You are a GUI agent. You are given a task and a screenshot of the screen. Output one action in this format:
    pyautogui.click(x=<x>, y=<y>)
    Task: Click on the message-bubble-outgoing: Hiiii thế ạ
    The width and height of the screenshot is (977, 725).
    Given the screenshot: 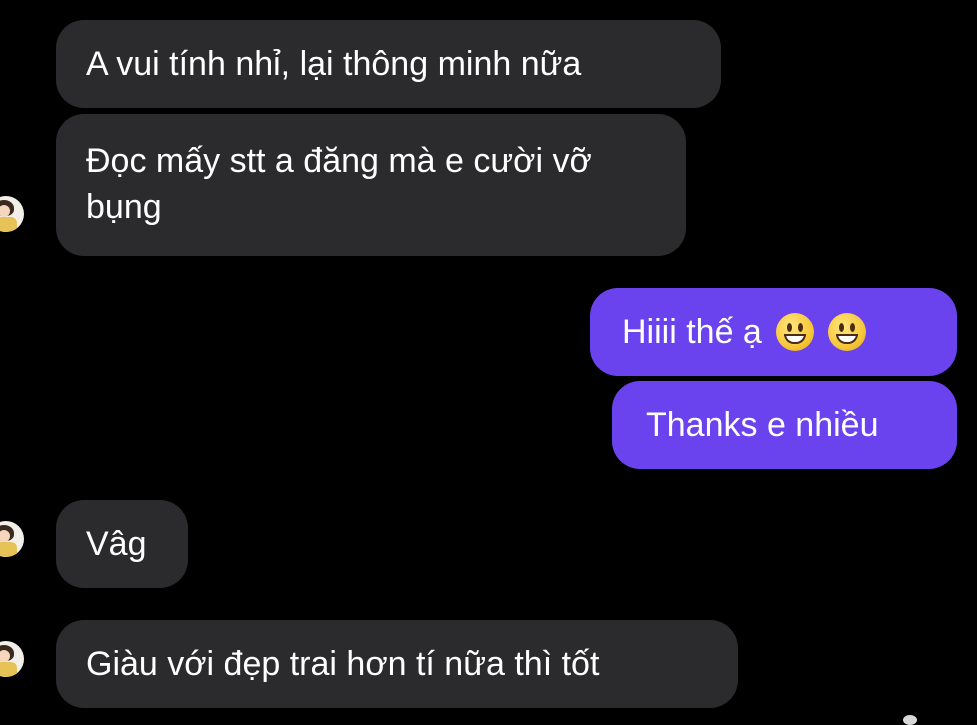 What is the action you would take?
    pyautogui.click(x=773, y=332)
    